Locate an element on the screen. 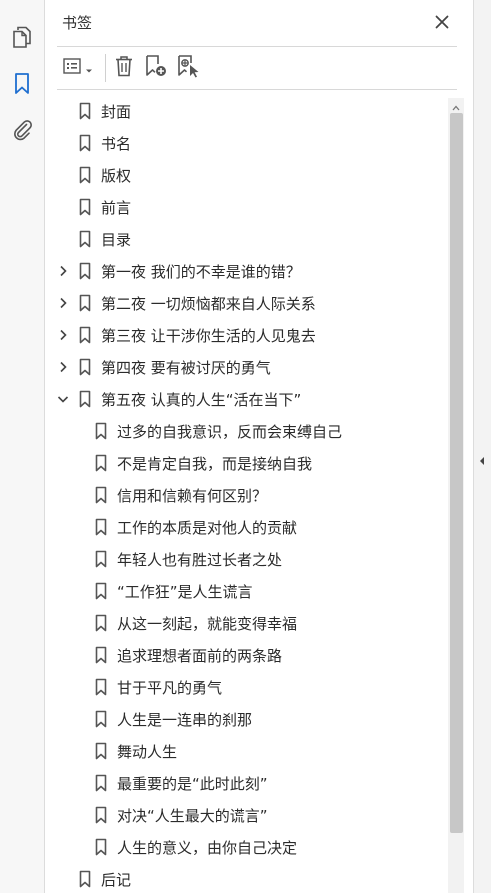 The height and width of the screenshot is (893, 491). bookmarks-panel-button is located at coordinates (22, 84).